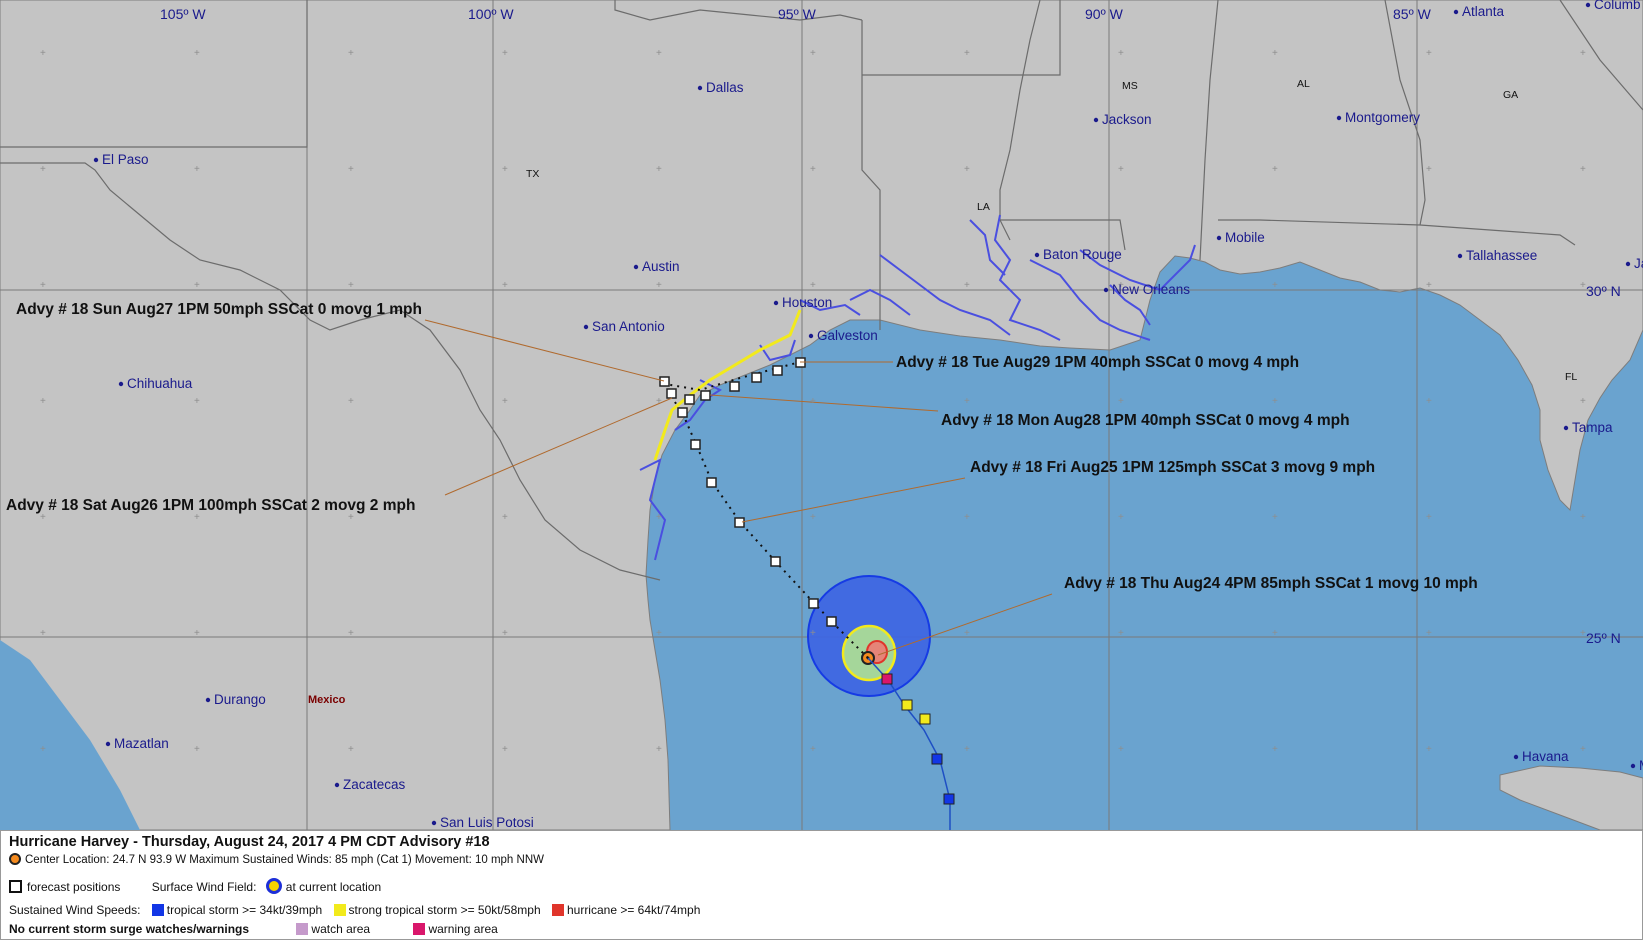  Describe the element at coordinates (1146, 289) in the screenshot. I see `city-marker: New Orleans` at that location.